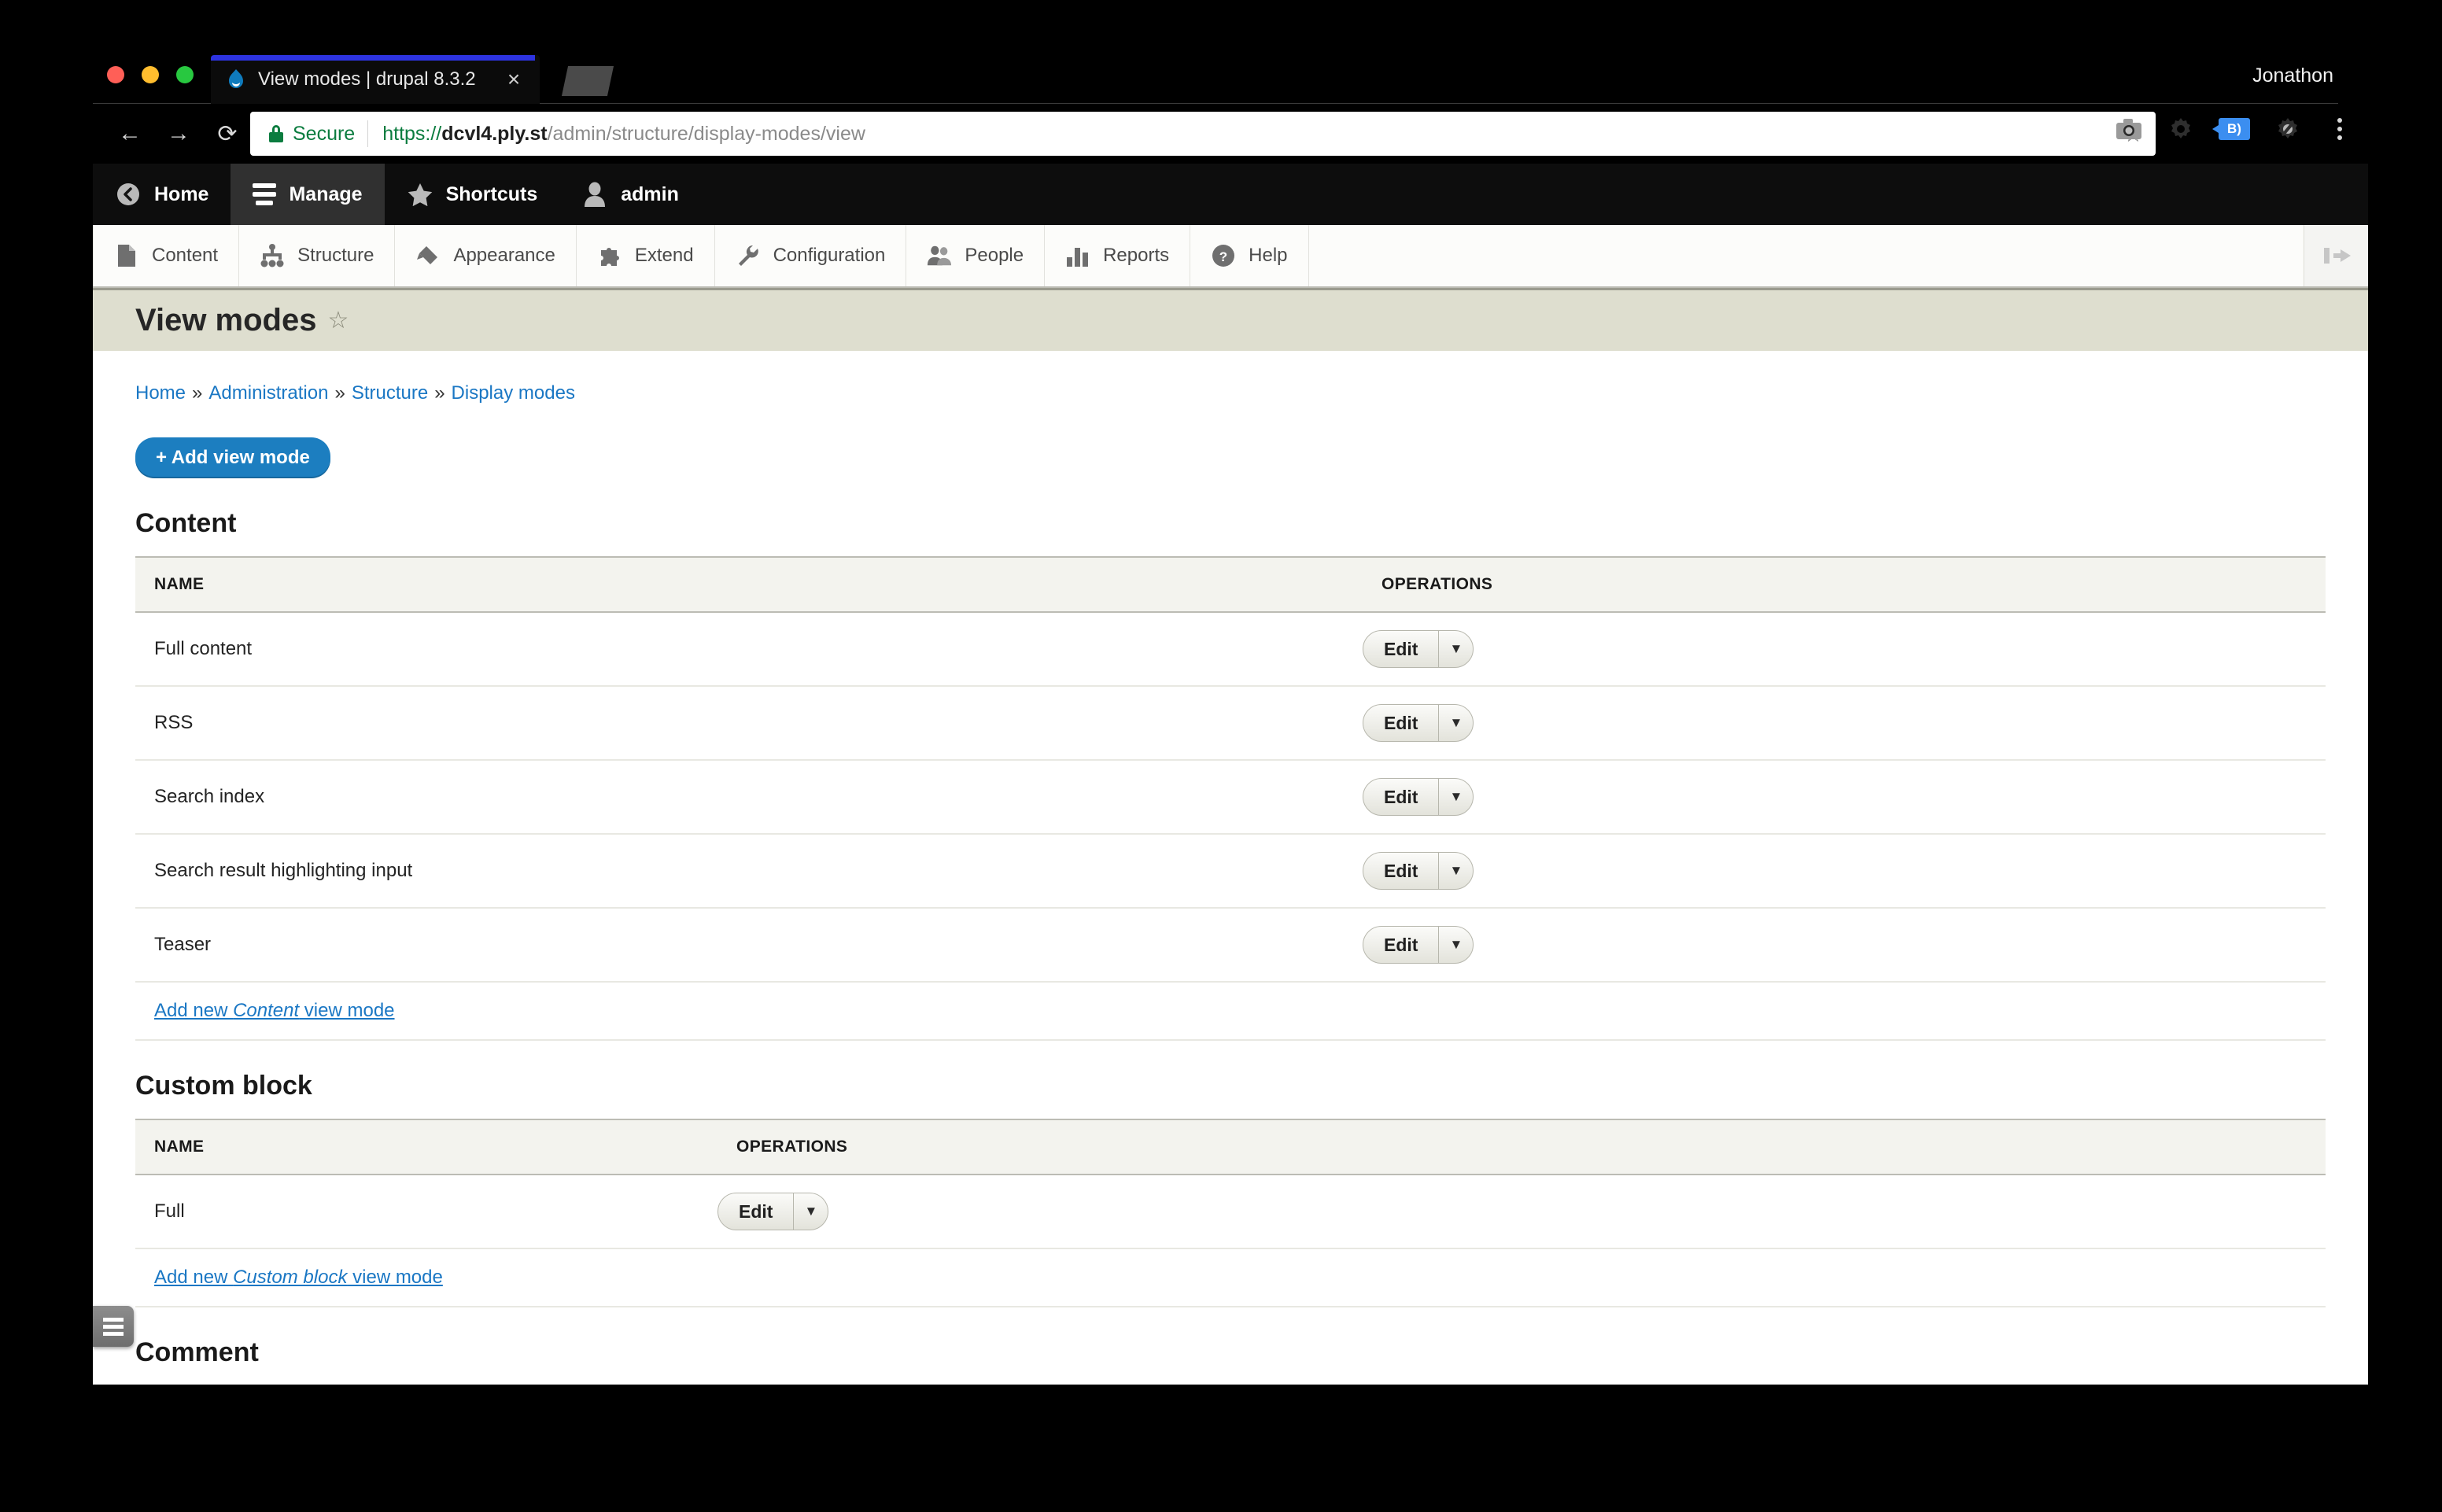 The height and width of the screenshot is (1512, 2442). Describe the element at coordinates (2292, 76) in the screenshot. I see `browser-profile-name: Jonathon` at that location.